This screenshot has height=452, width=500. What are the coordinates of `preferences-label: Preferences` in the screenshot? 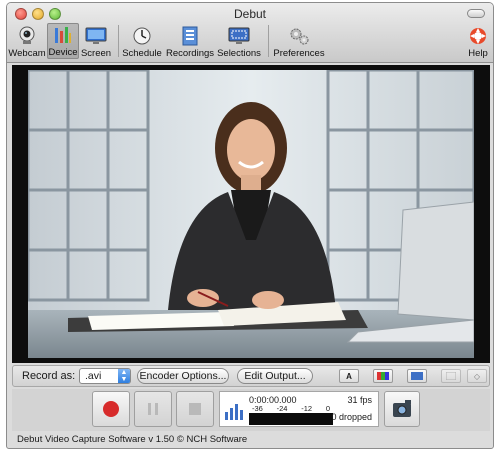 It's located at (299, 53).